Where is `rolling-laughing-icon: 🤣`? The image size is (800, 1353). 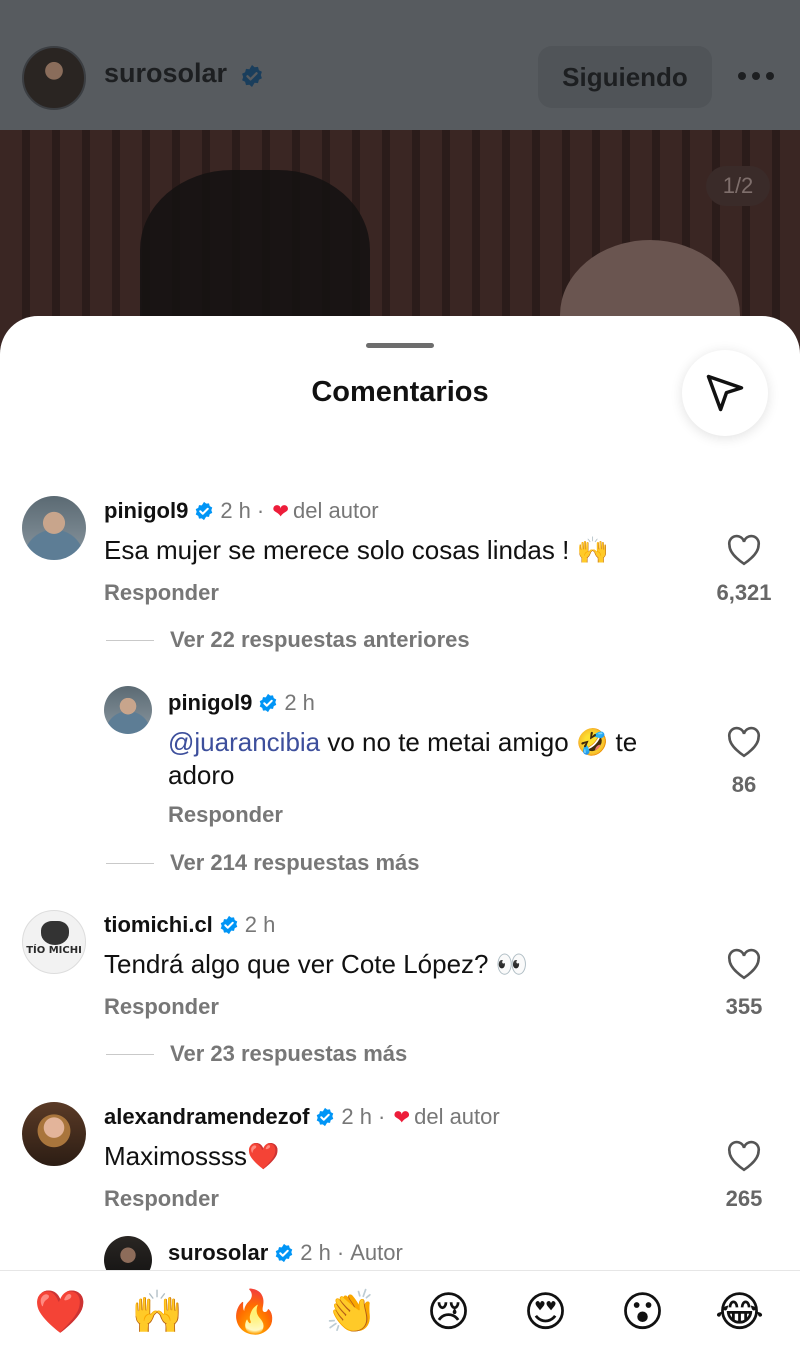
rolling-laughing-icon: 🤣 is located at coordinates (592, 743).